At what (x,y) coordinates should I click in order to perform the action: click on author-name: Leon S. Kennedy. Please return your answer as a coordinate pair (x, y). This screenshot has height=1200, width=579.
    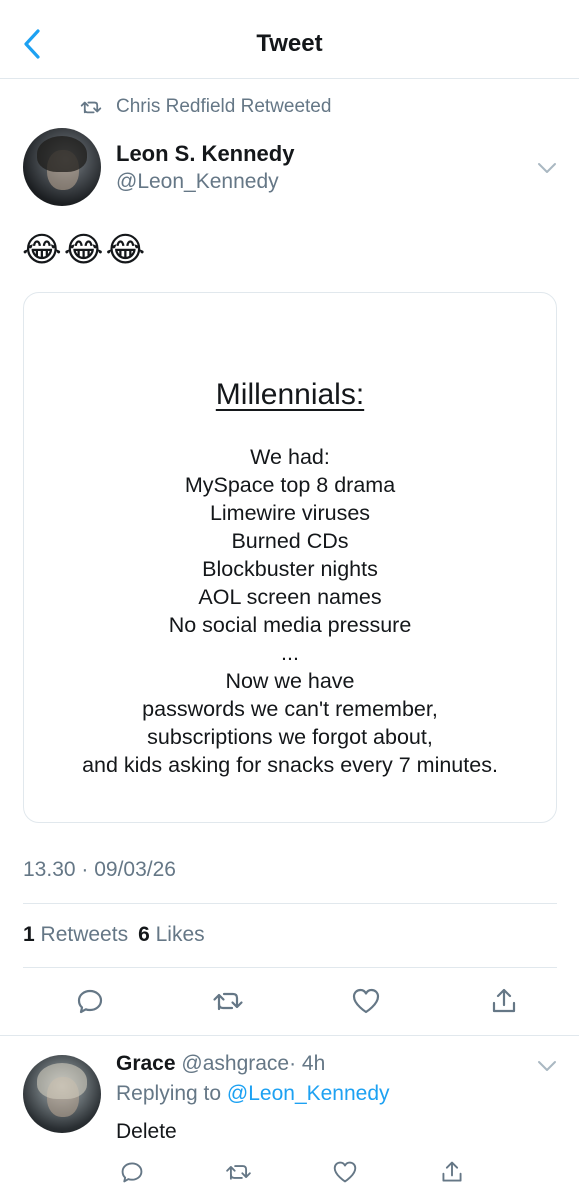
    Looking at the image, I should click on (205, 154).